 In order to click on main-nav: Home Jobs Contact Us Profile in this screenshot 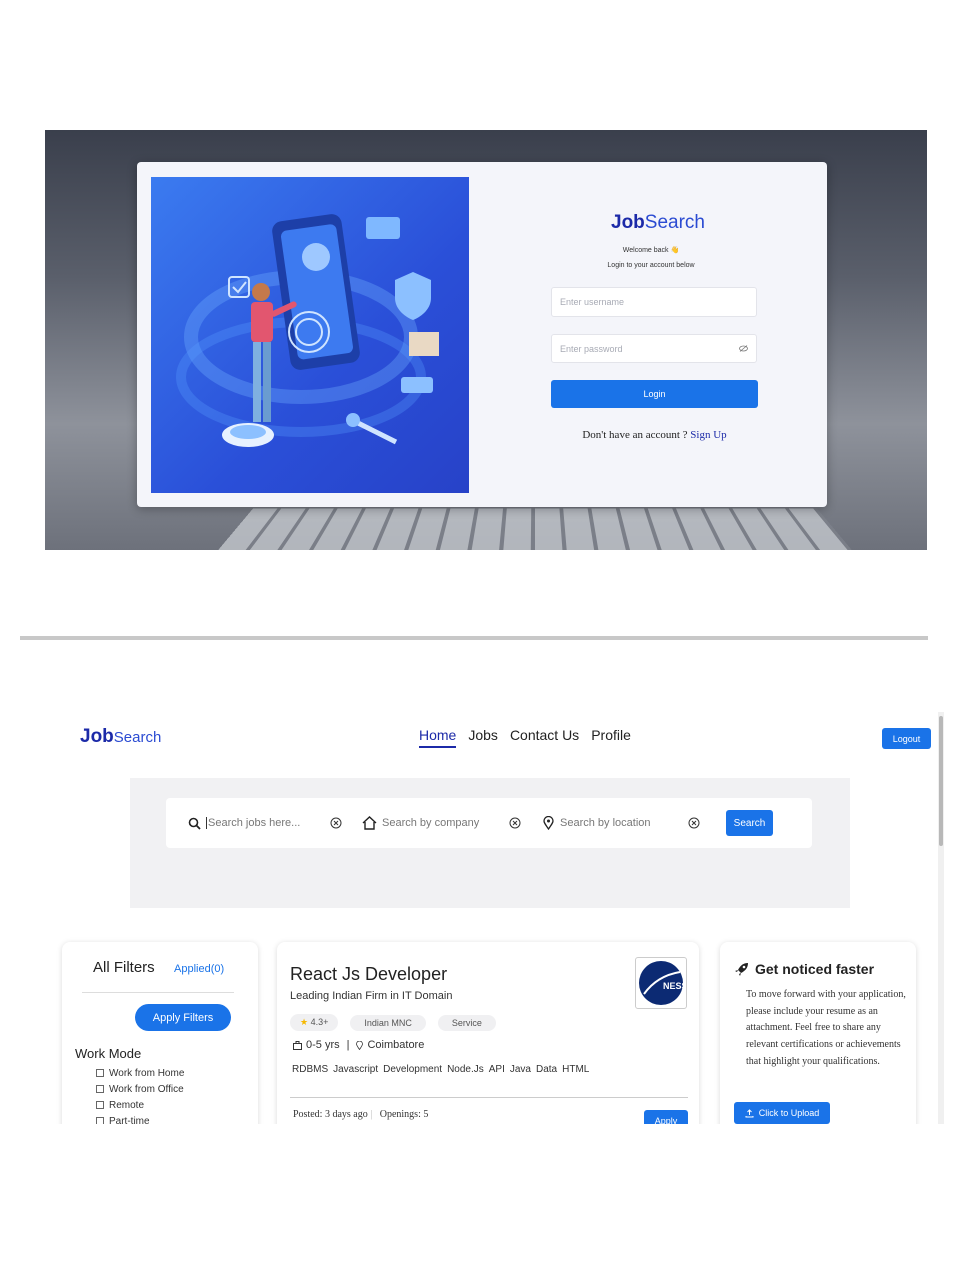, I will do `click(525, 737)`.